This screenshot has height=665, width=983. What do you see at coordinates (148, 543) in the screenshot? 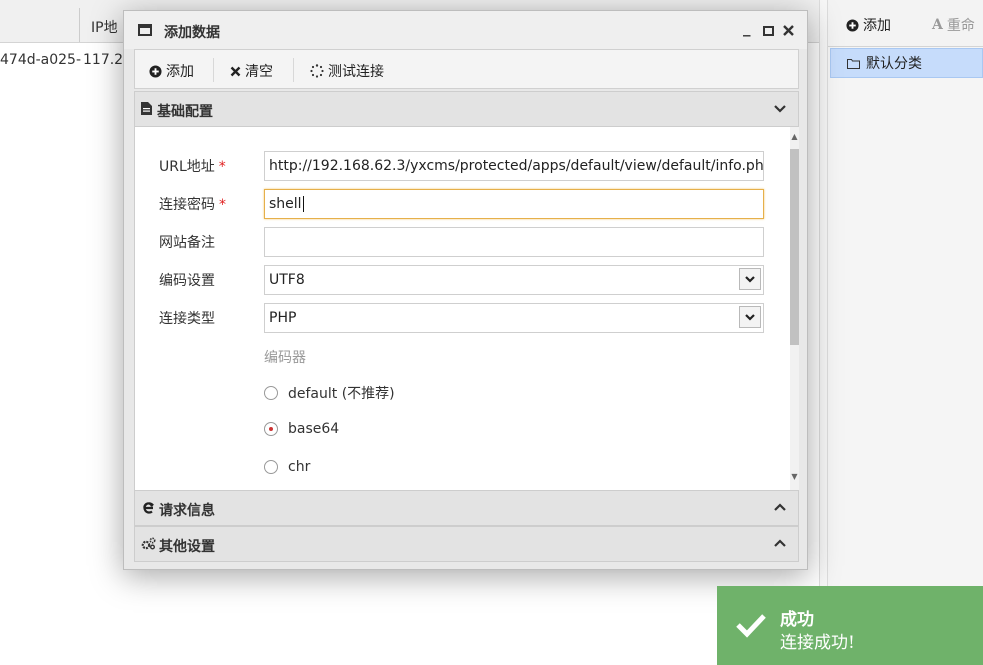
I see `gears-icon` at bounding box center [148, 543].